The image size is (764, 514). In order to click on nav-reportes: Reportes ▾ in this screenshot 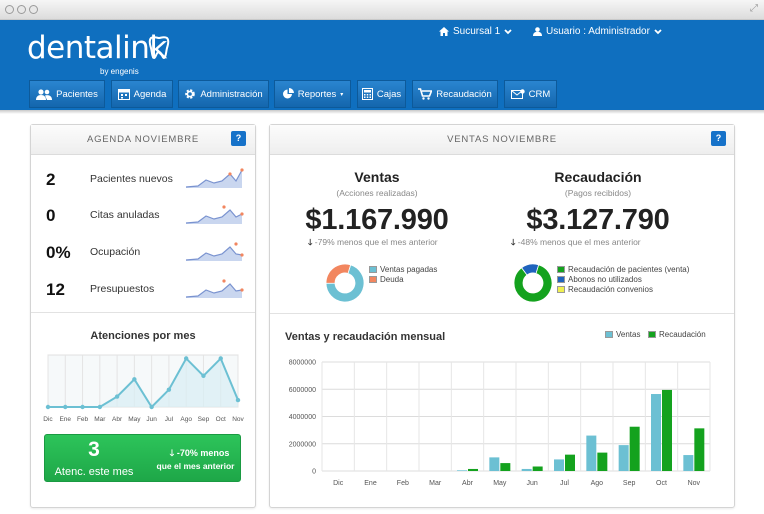, I will do `click(312, 94)`.